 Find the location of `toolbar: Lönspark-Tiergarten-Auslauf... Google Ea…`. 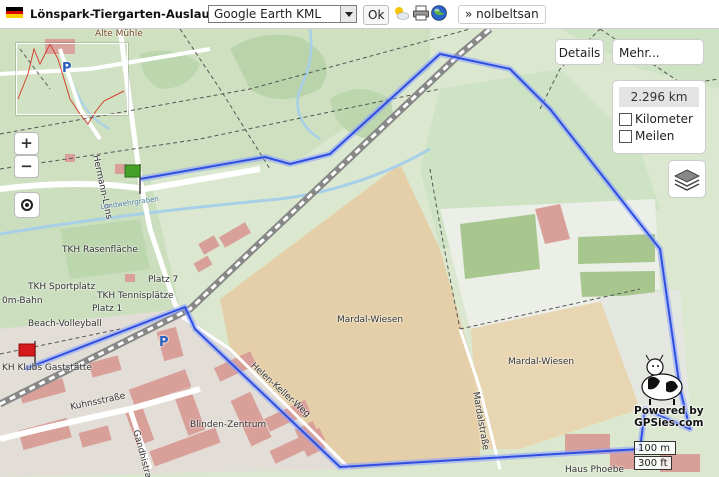

toolbar: Lönspark-Tiergarten-Auslauf... Google Ea… is located at coordinates (359, 14).